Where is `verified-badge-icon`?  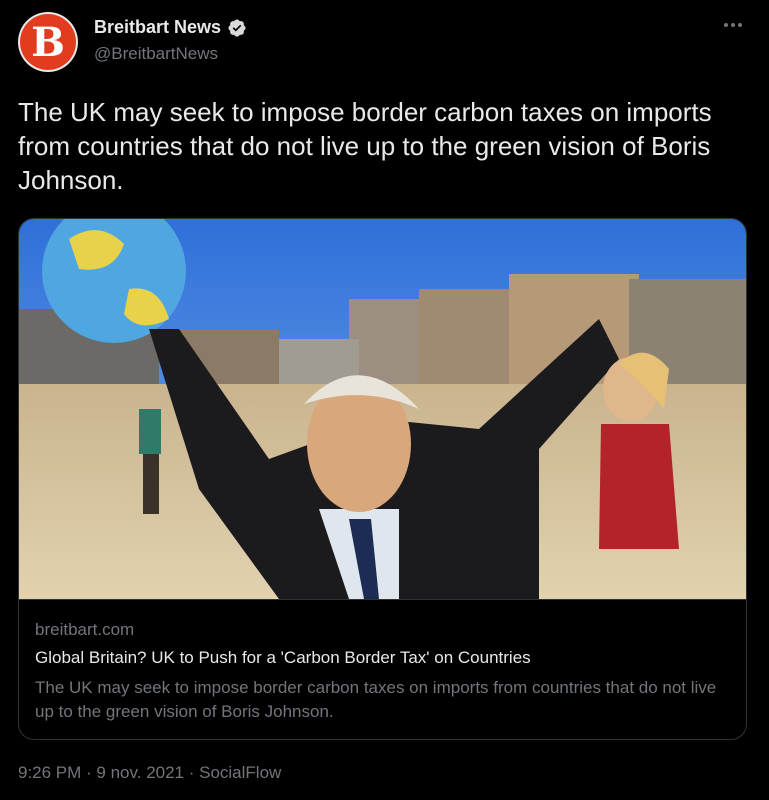 verified-badge-icon is located at coordinates (237, 27).